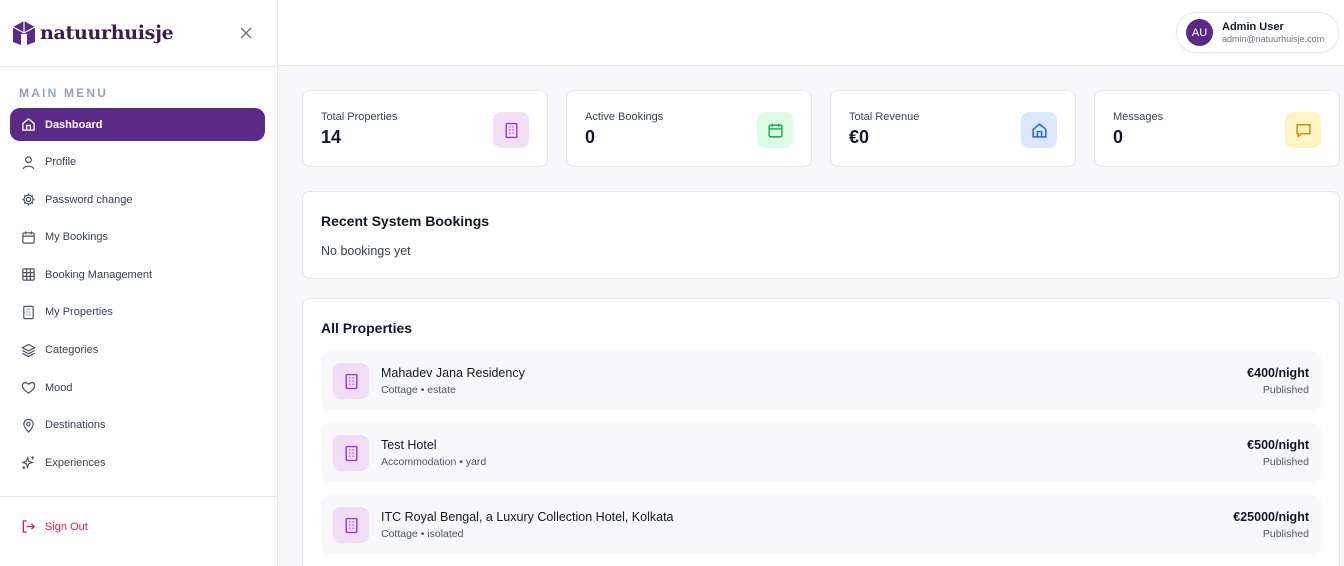 The width and height of the screenshot is (1344, 566). Describe the element at coordinates (74, 124) in the screenshot. I see `sidebar-item-label: Dashboard` at that location.